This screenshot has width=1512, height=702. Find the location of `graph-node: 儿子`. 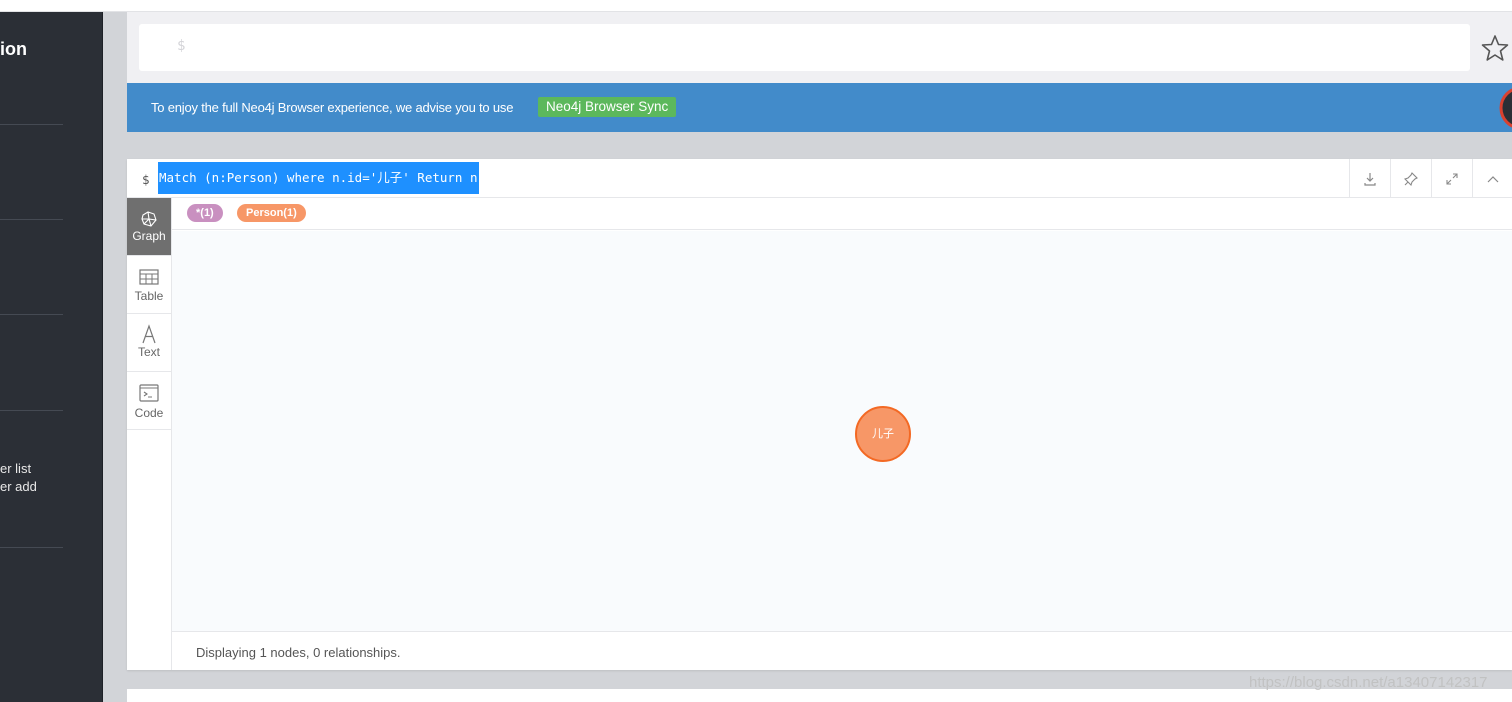

graph-node: 儿子 is located at coordinates (883, 434).